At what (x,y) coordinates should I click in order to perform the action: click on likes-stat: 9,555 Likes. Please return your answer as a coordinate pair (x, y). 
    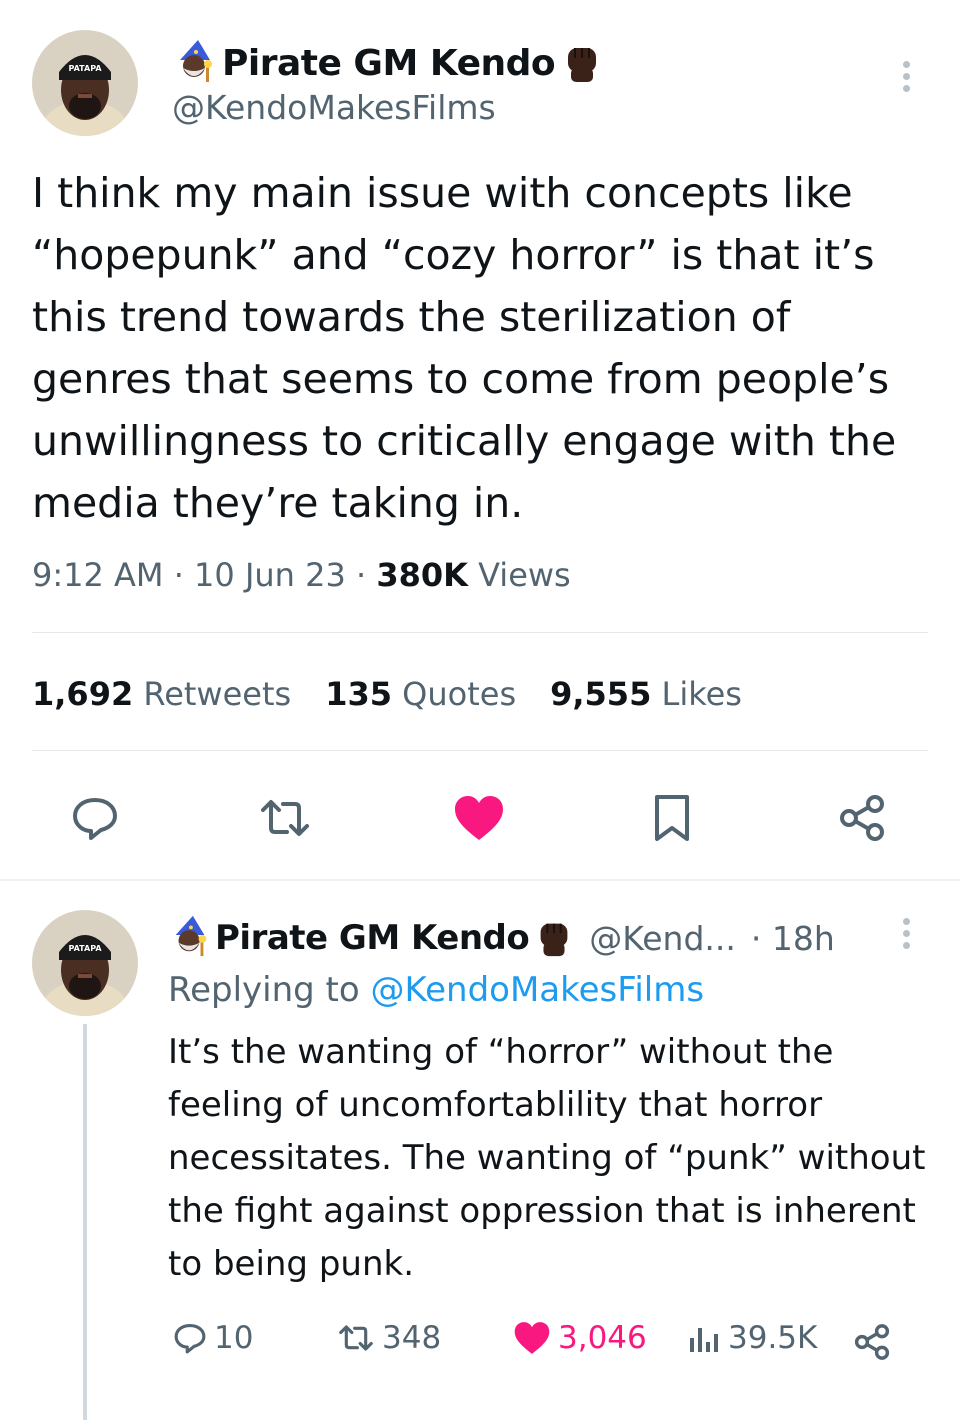
    Looking at the image, I should click on (646, 694).